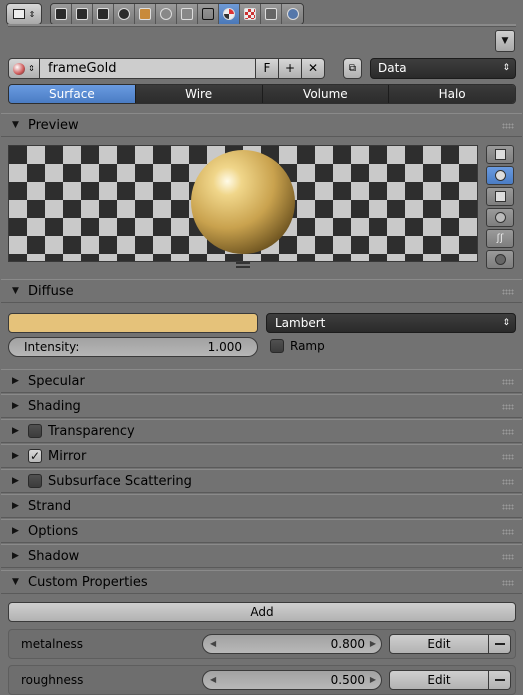 Image resolution: width=523 pixels, height=695 pixels. What do you see at coordinates (391, 323) in the screenshot?
I see `diffuse-shader-dropdown: Lambert ⇕` at bounding box center [391, 323].